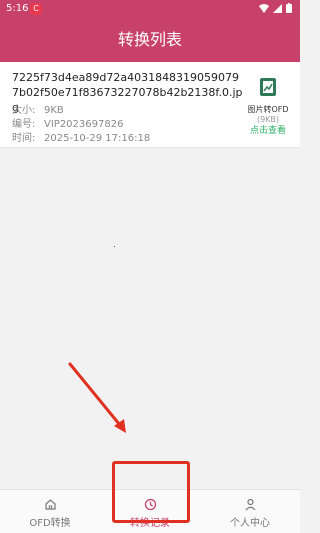 The height and width of the screenshot is (533, 320). I want to click on time-value: 2025-10-29 17:16:18, so click(97, 138).